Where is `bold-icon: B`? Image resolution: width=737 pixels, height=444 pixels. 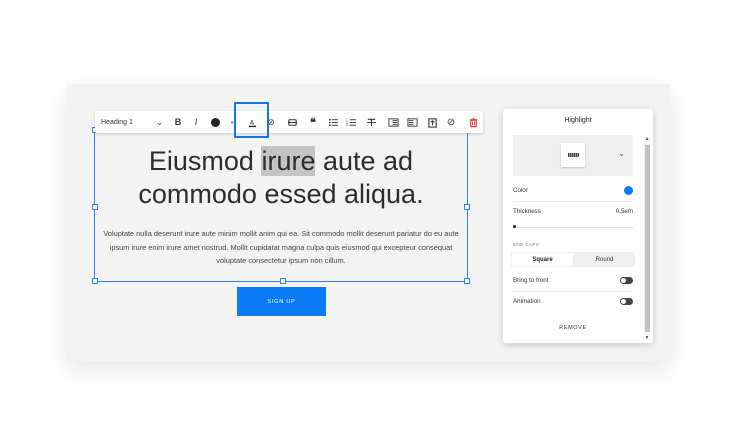 bold-icon: B is located at coordinates (178, 122).